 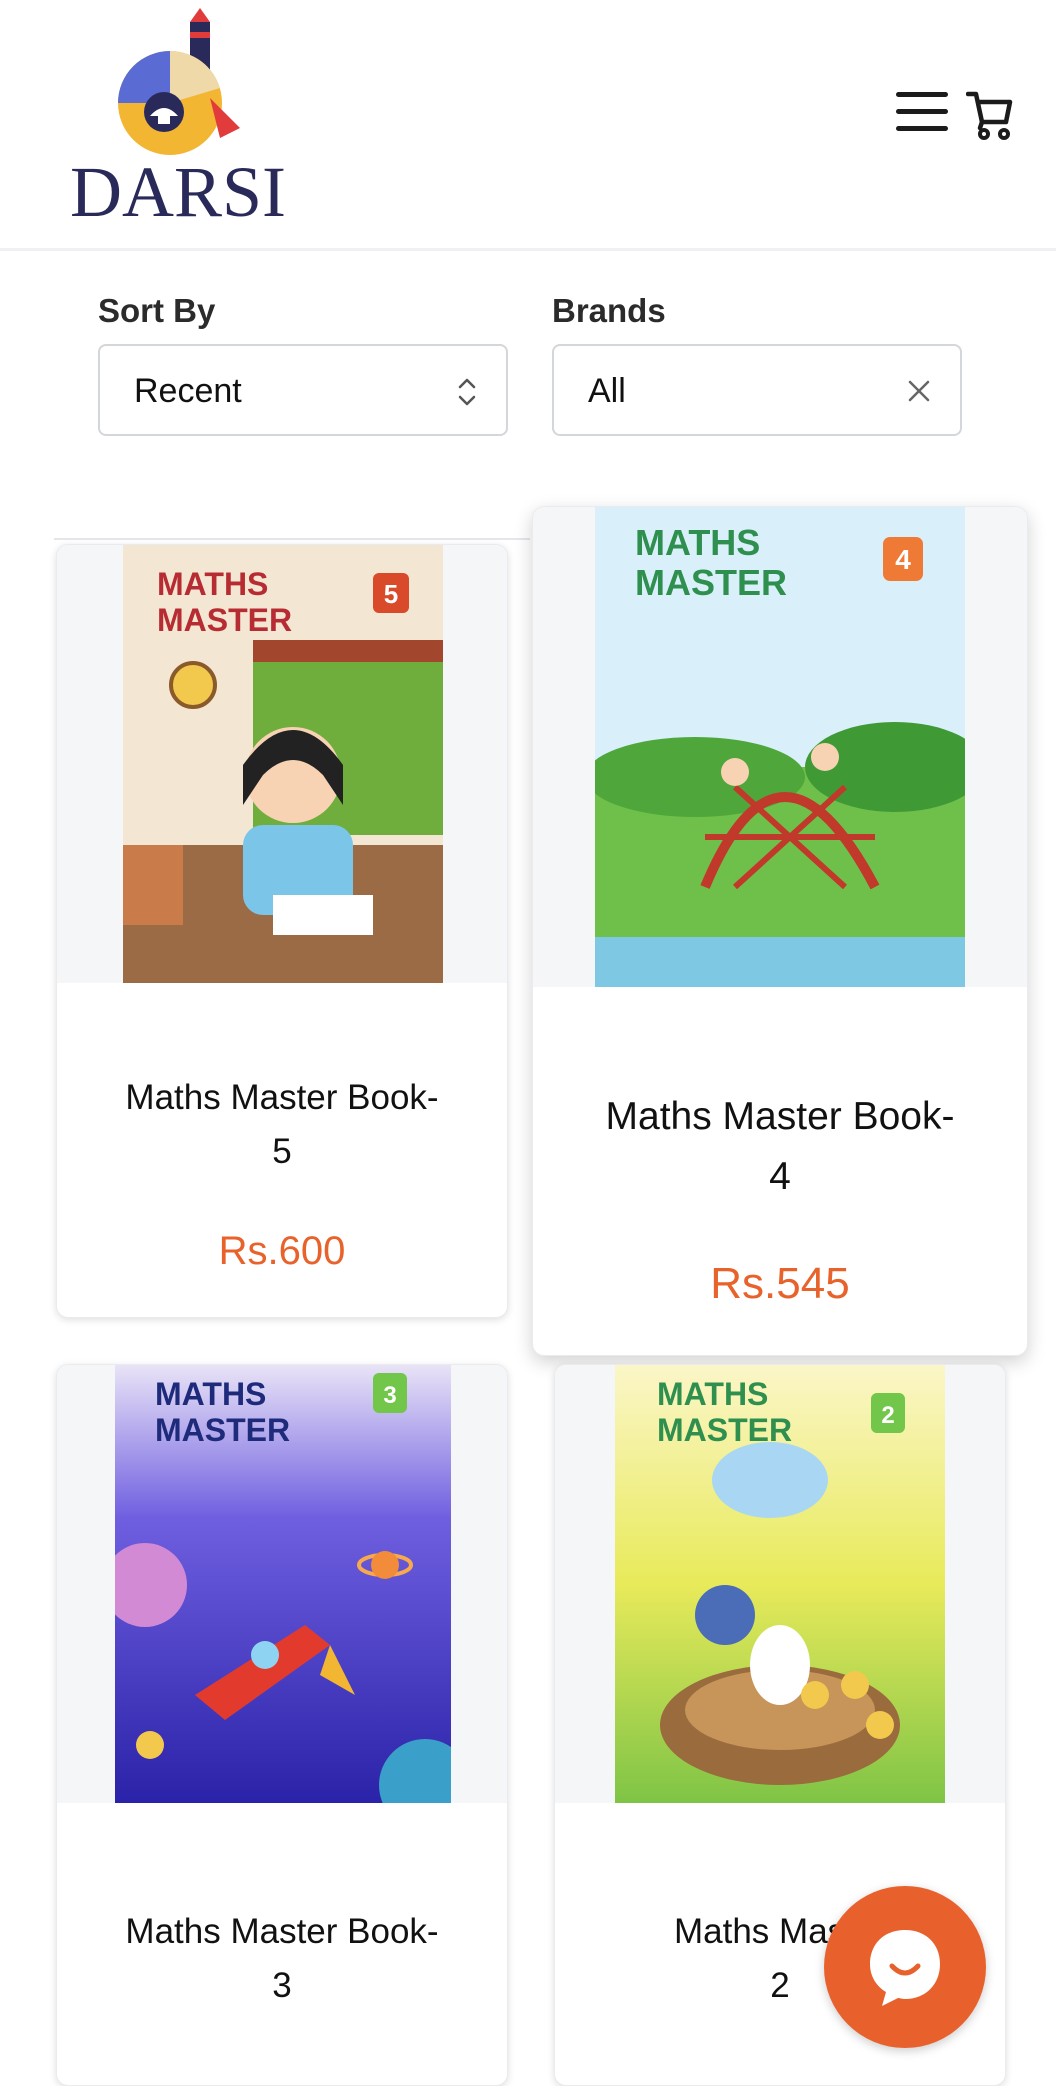 I want to click on product-cover-image: MATHS MASTER 3, so click(x=283, y=1584).